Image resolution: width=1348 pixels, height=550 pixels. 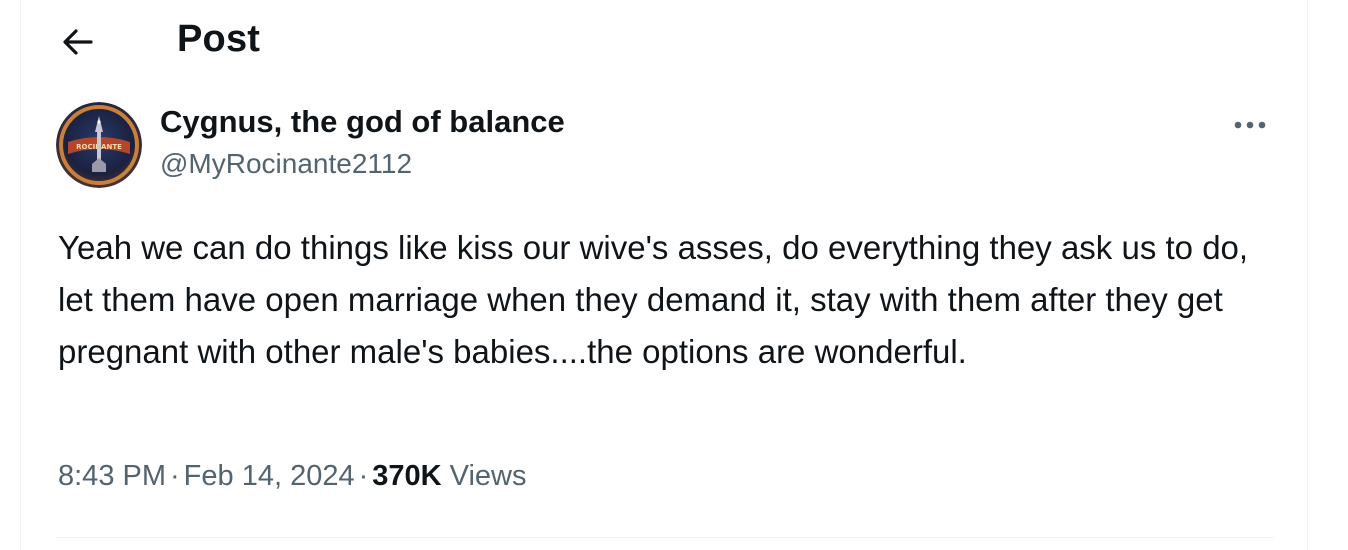 What do you see at coordinates (219, 39) in the screenshot?
I see `page-title: Post` at bounding box center [219, 39].